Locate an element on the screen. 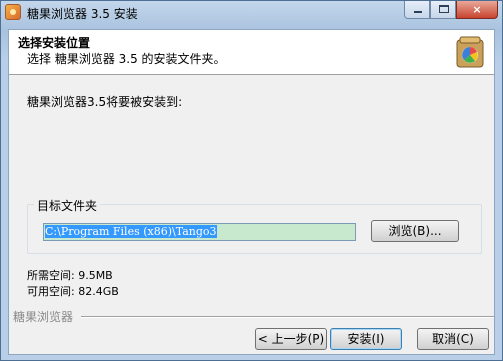  close-icon: × is located at coordinates (477, 9).